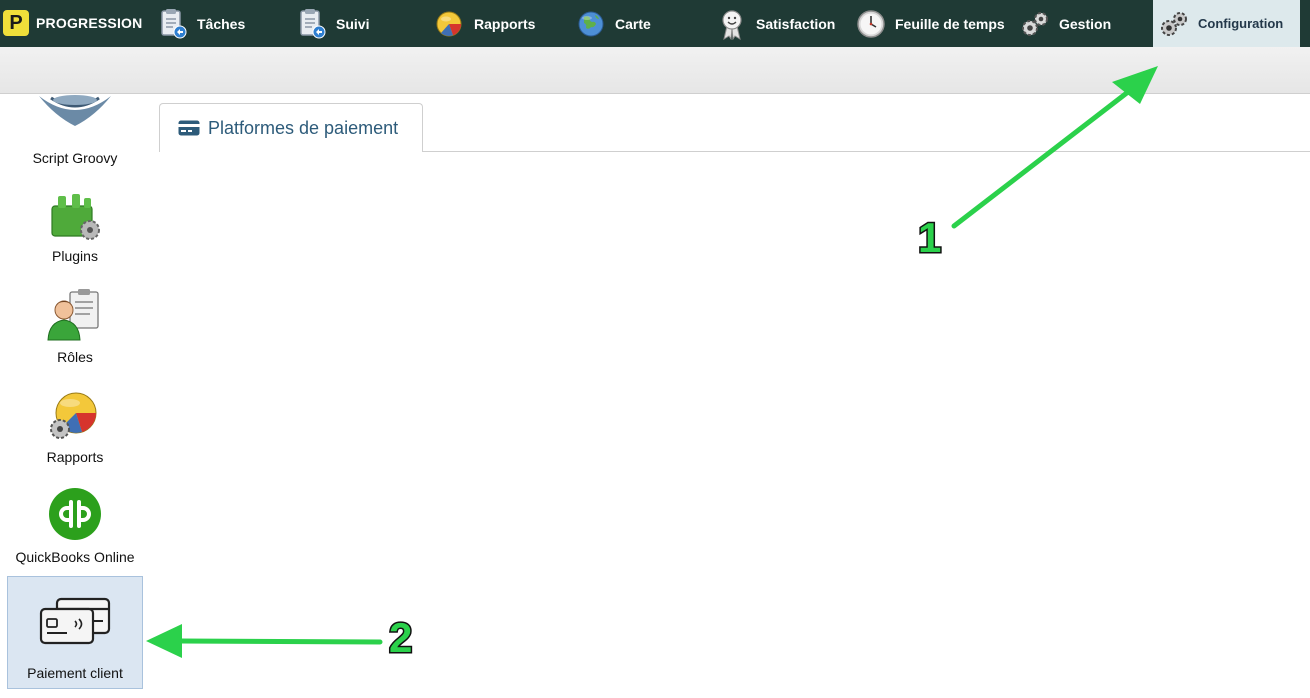 Image resolution: width=1310 pixels, height=698 pixels. Describe the element at coordinates (929, 238) in the screenshot. I see `annotation-number-1: 1` at that location.